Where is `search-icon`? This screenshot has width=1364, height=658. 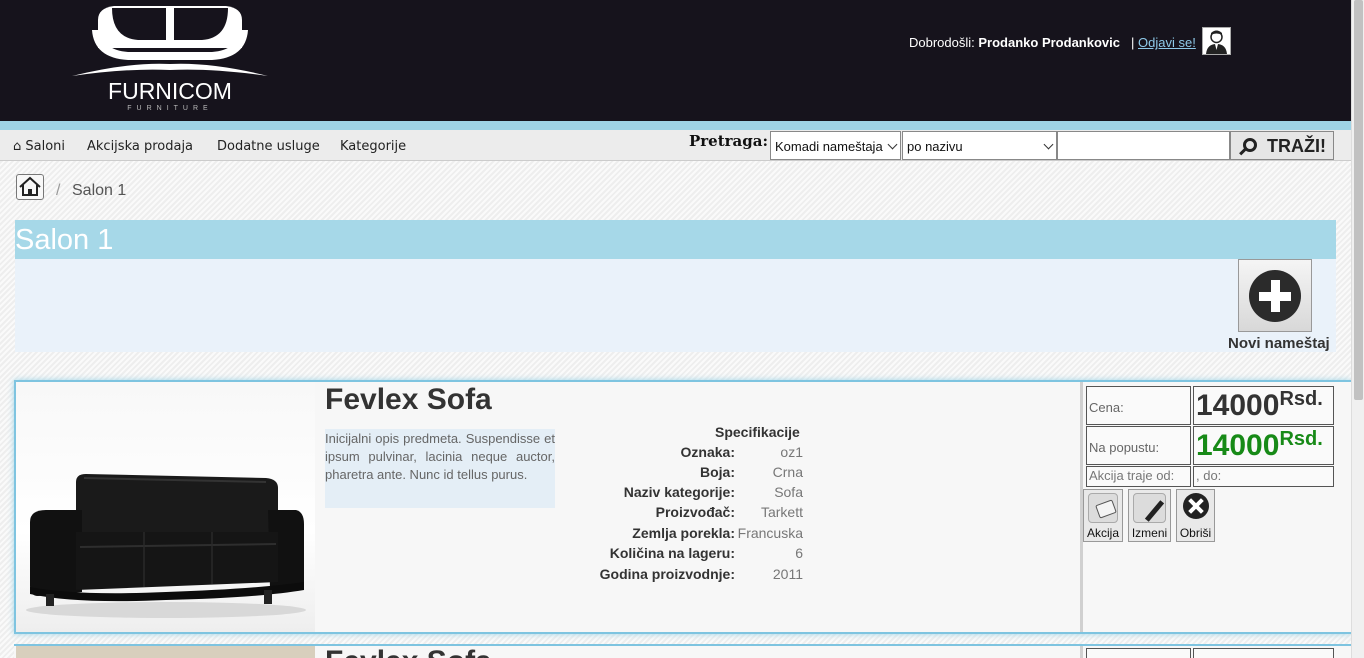
search-icon is located at coordinates (1250, 145).